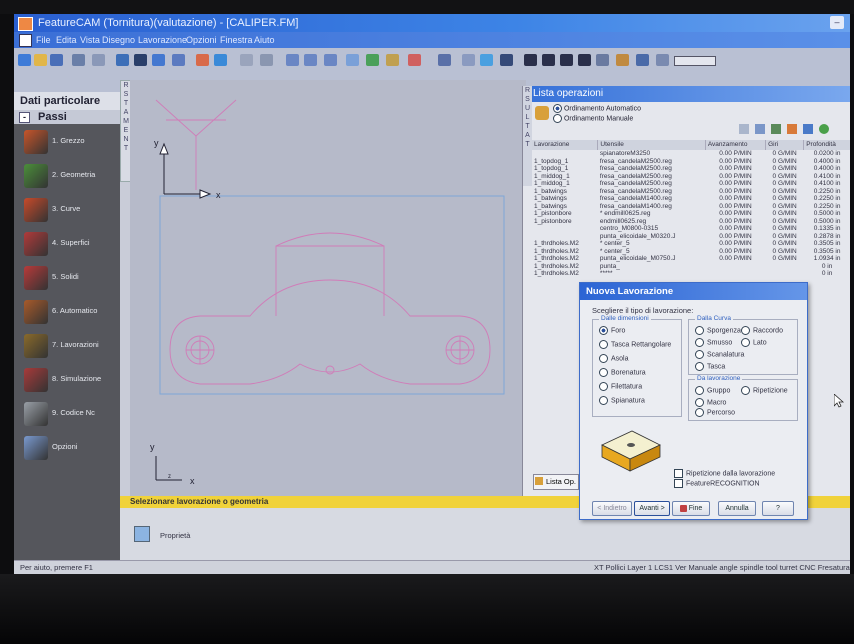 Image resolution: width=854 pixels, height=644 pixels. What do you see at coordinates (444, 60) in the screenshot?
I see `up-arrow-icon` at bounding box center [444, 60].